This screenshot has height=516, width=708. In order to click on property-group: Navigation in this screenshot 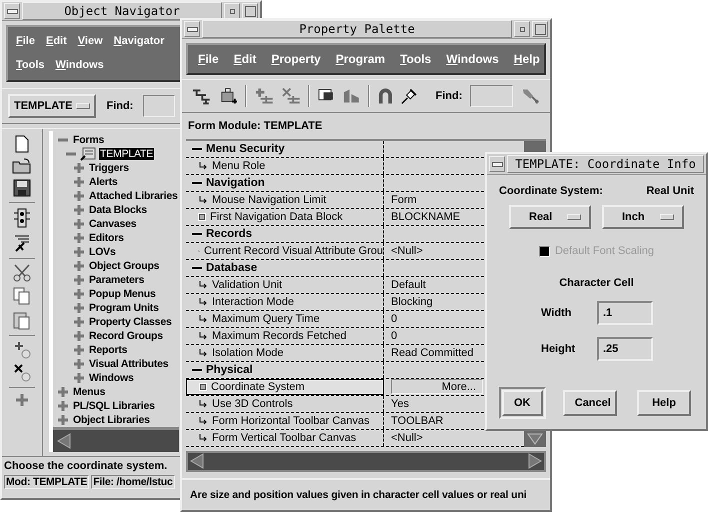, I will do `click(235, 182)`.